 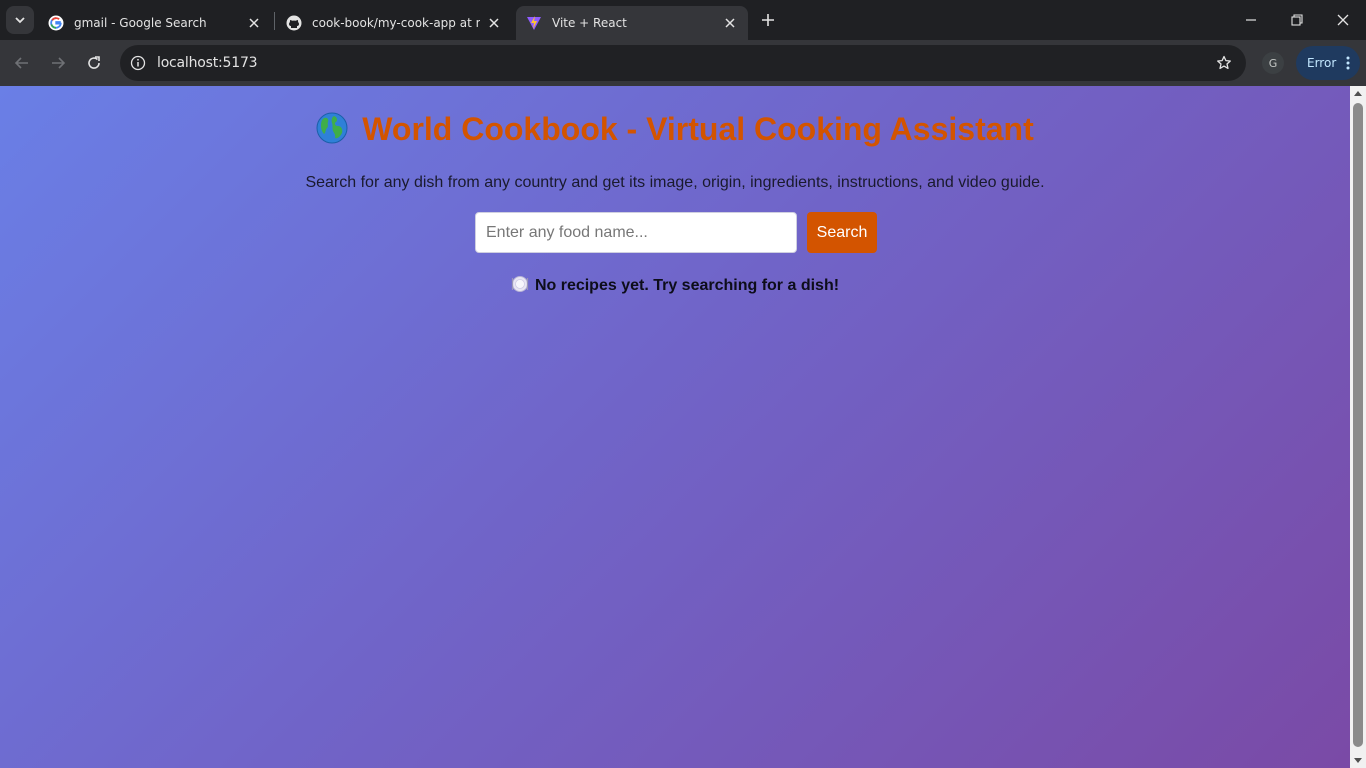 I want to click on search-button: Search, so click(x=842, y=232).